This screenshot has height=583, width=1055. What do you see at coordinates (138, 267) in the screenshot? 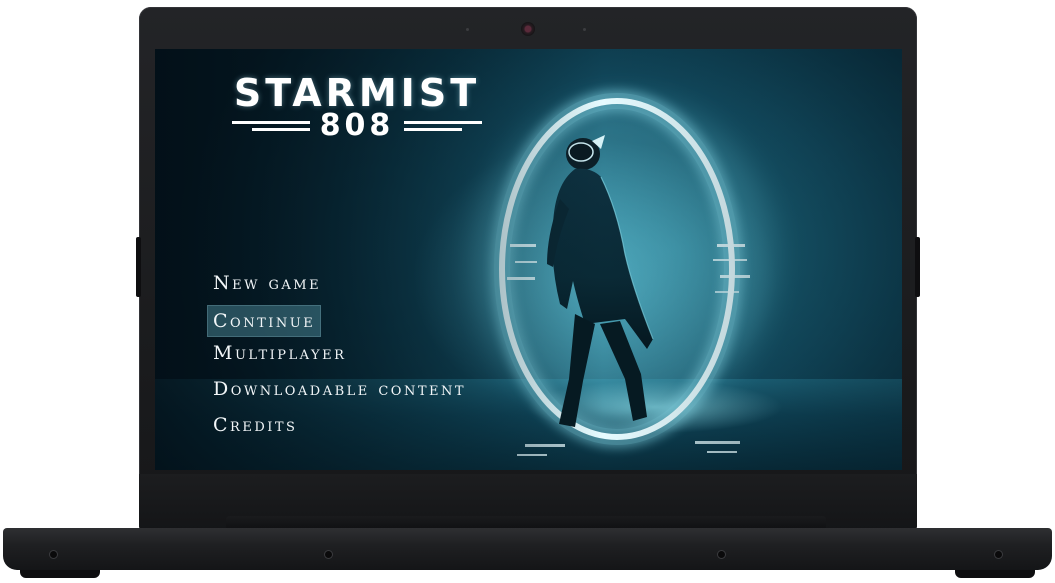
I see `lid-hinge-left` at bounding box center [138, 267].